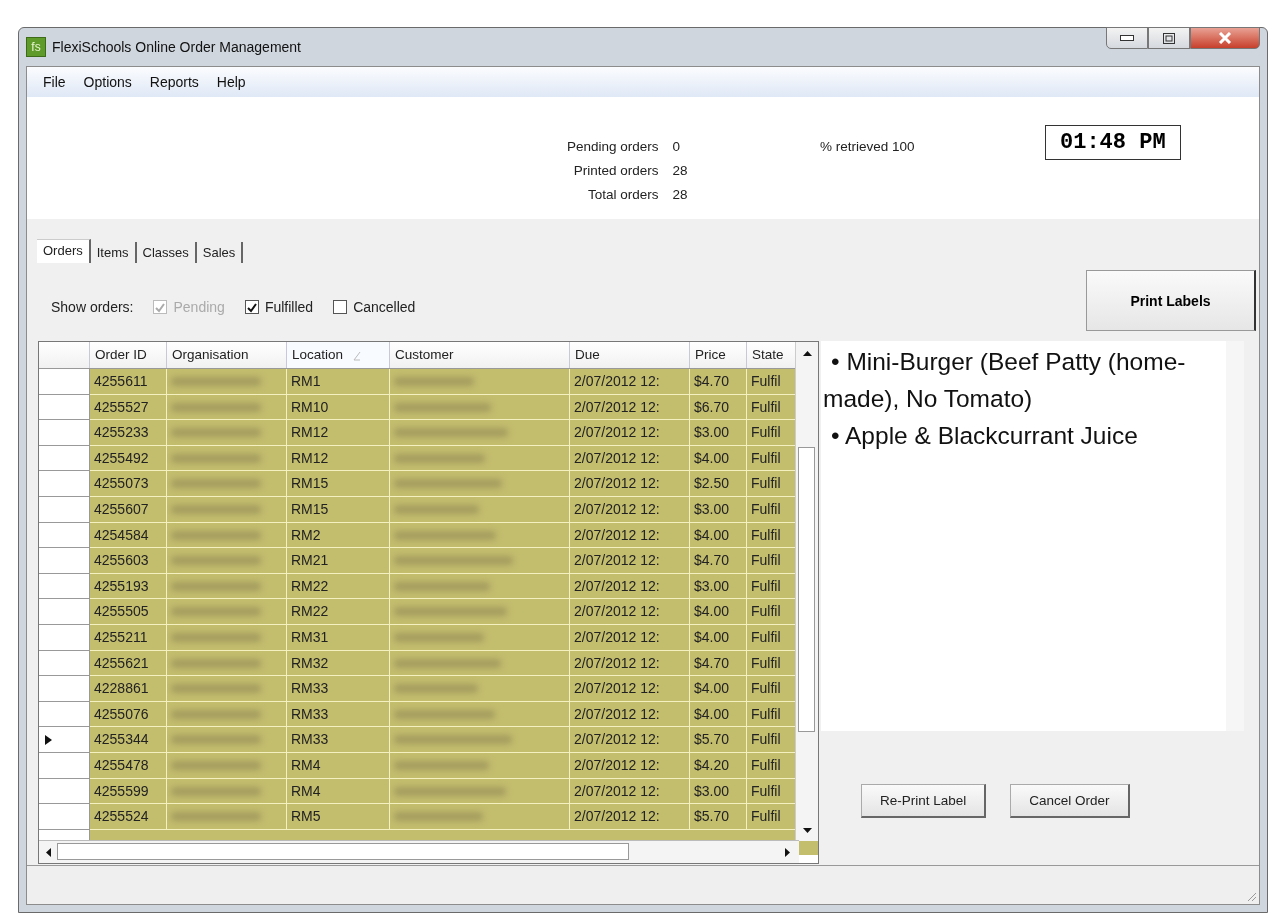 The height and width of the screenshot is (920, 1279). I want to click on table-cell: $2.50, so click(718, 484).